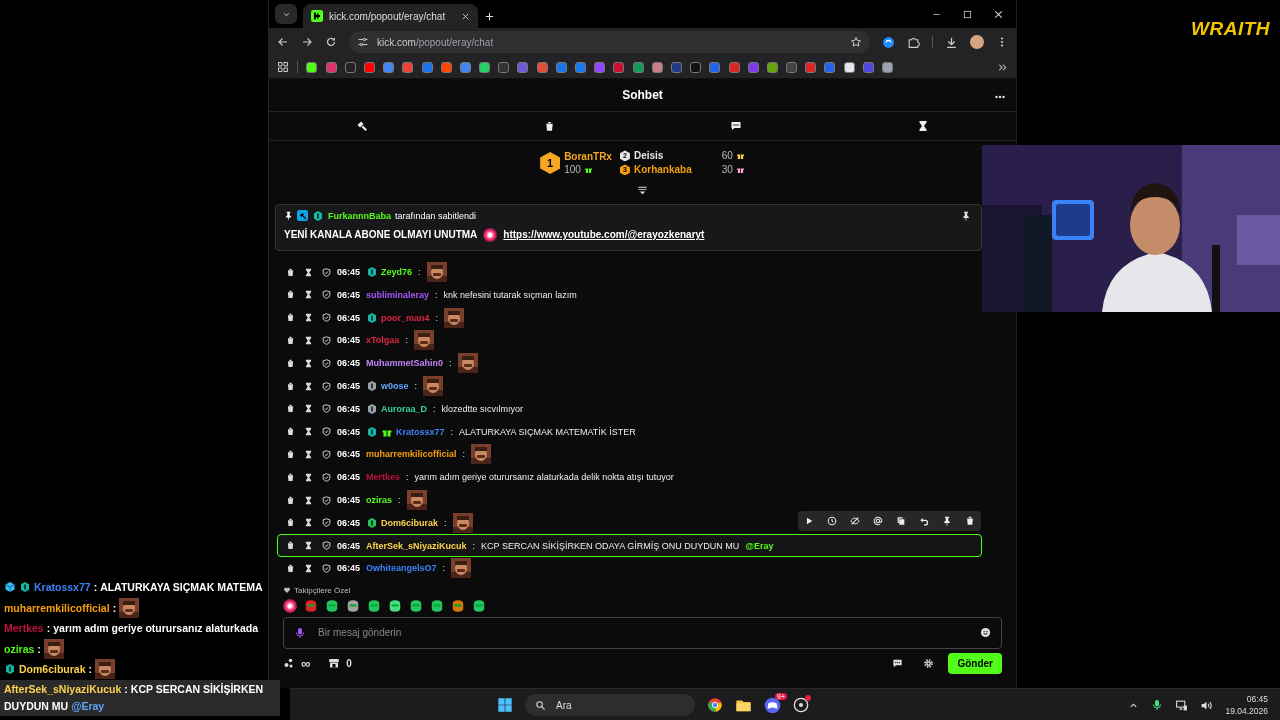  What do you see at coordinates (381, 235) in the screenshot?
I see `pinned-text: YENİ KANALA ABONE OLMAYI UNUTMA` at bounding box center [381, 235].